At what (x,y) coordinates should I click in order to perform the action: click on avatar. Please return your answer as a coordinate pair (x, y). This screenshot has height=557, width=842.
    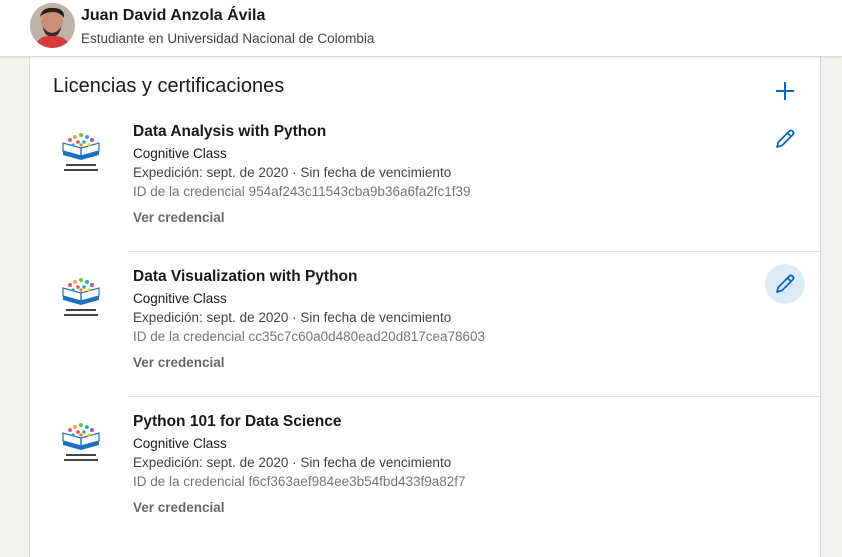
    Looking at the image, I should click on (52, 25).